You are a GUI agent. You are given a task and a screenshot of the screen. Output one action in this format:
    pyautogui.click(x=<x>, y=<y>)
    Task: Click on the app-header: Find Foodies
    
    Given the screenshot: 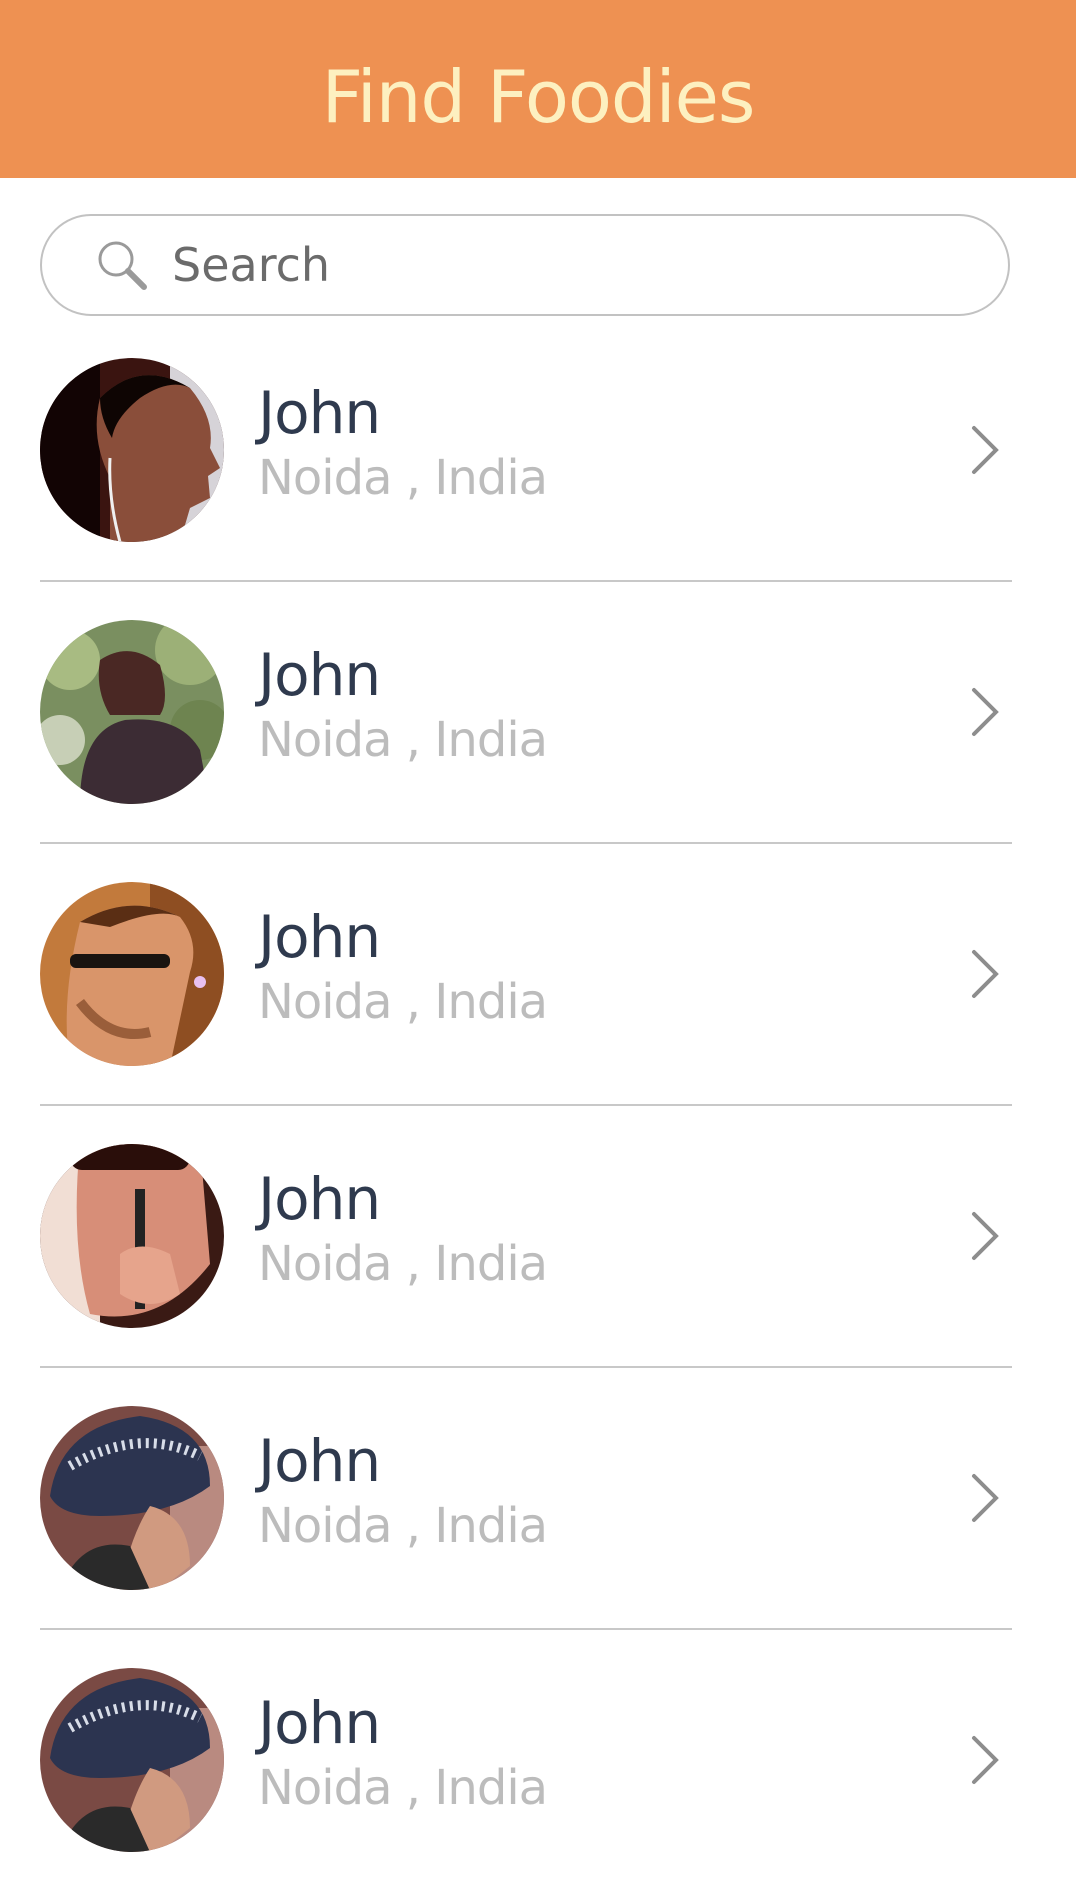 What is the action you would take?
    pyautogui.click(x=538, y=89)
    